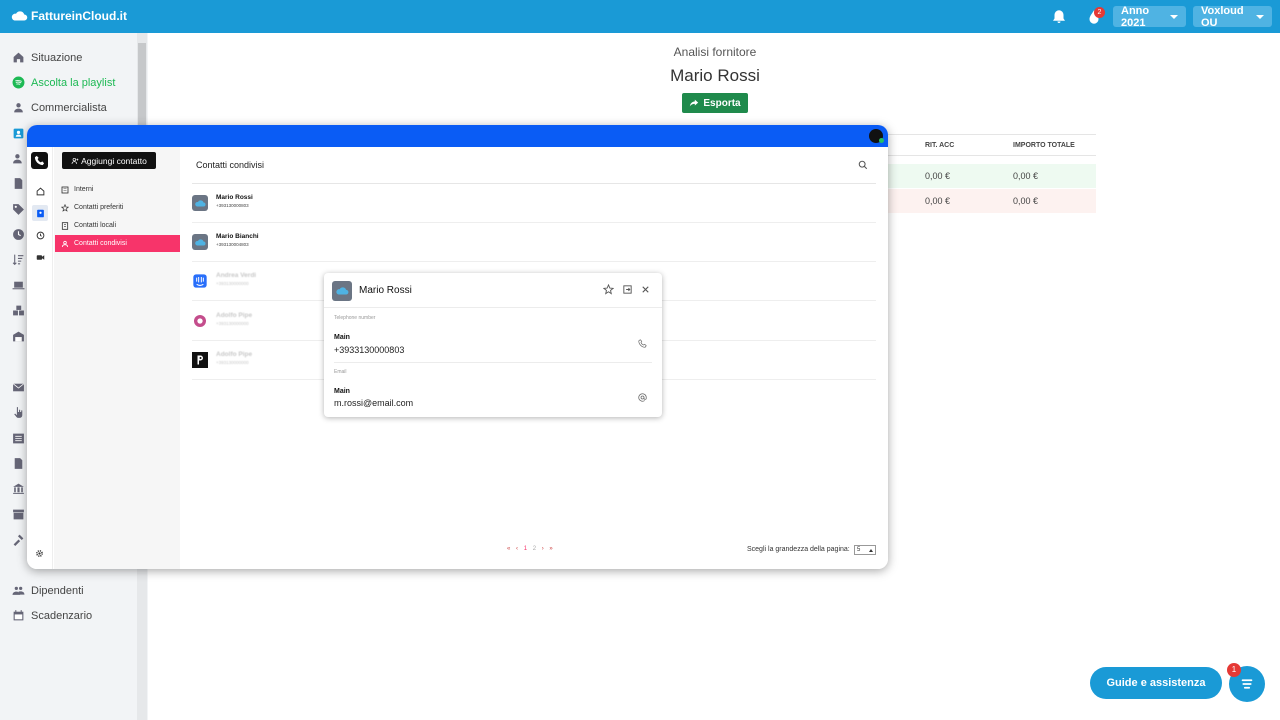 The image size is (1280, 720). I want to click on building-icon, so click(65, 189).